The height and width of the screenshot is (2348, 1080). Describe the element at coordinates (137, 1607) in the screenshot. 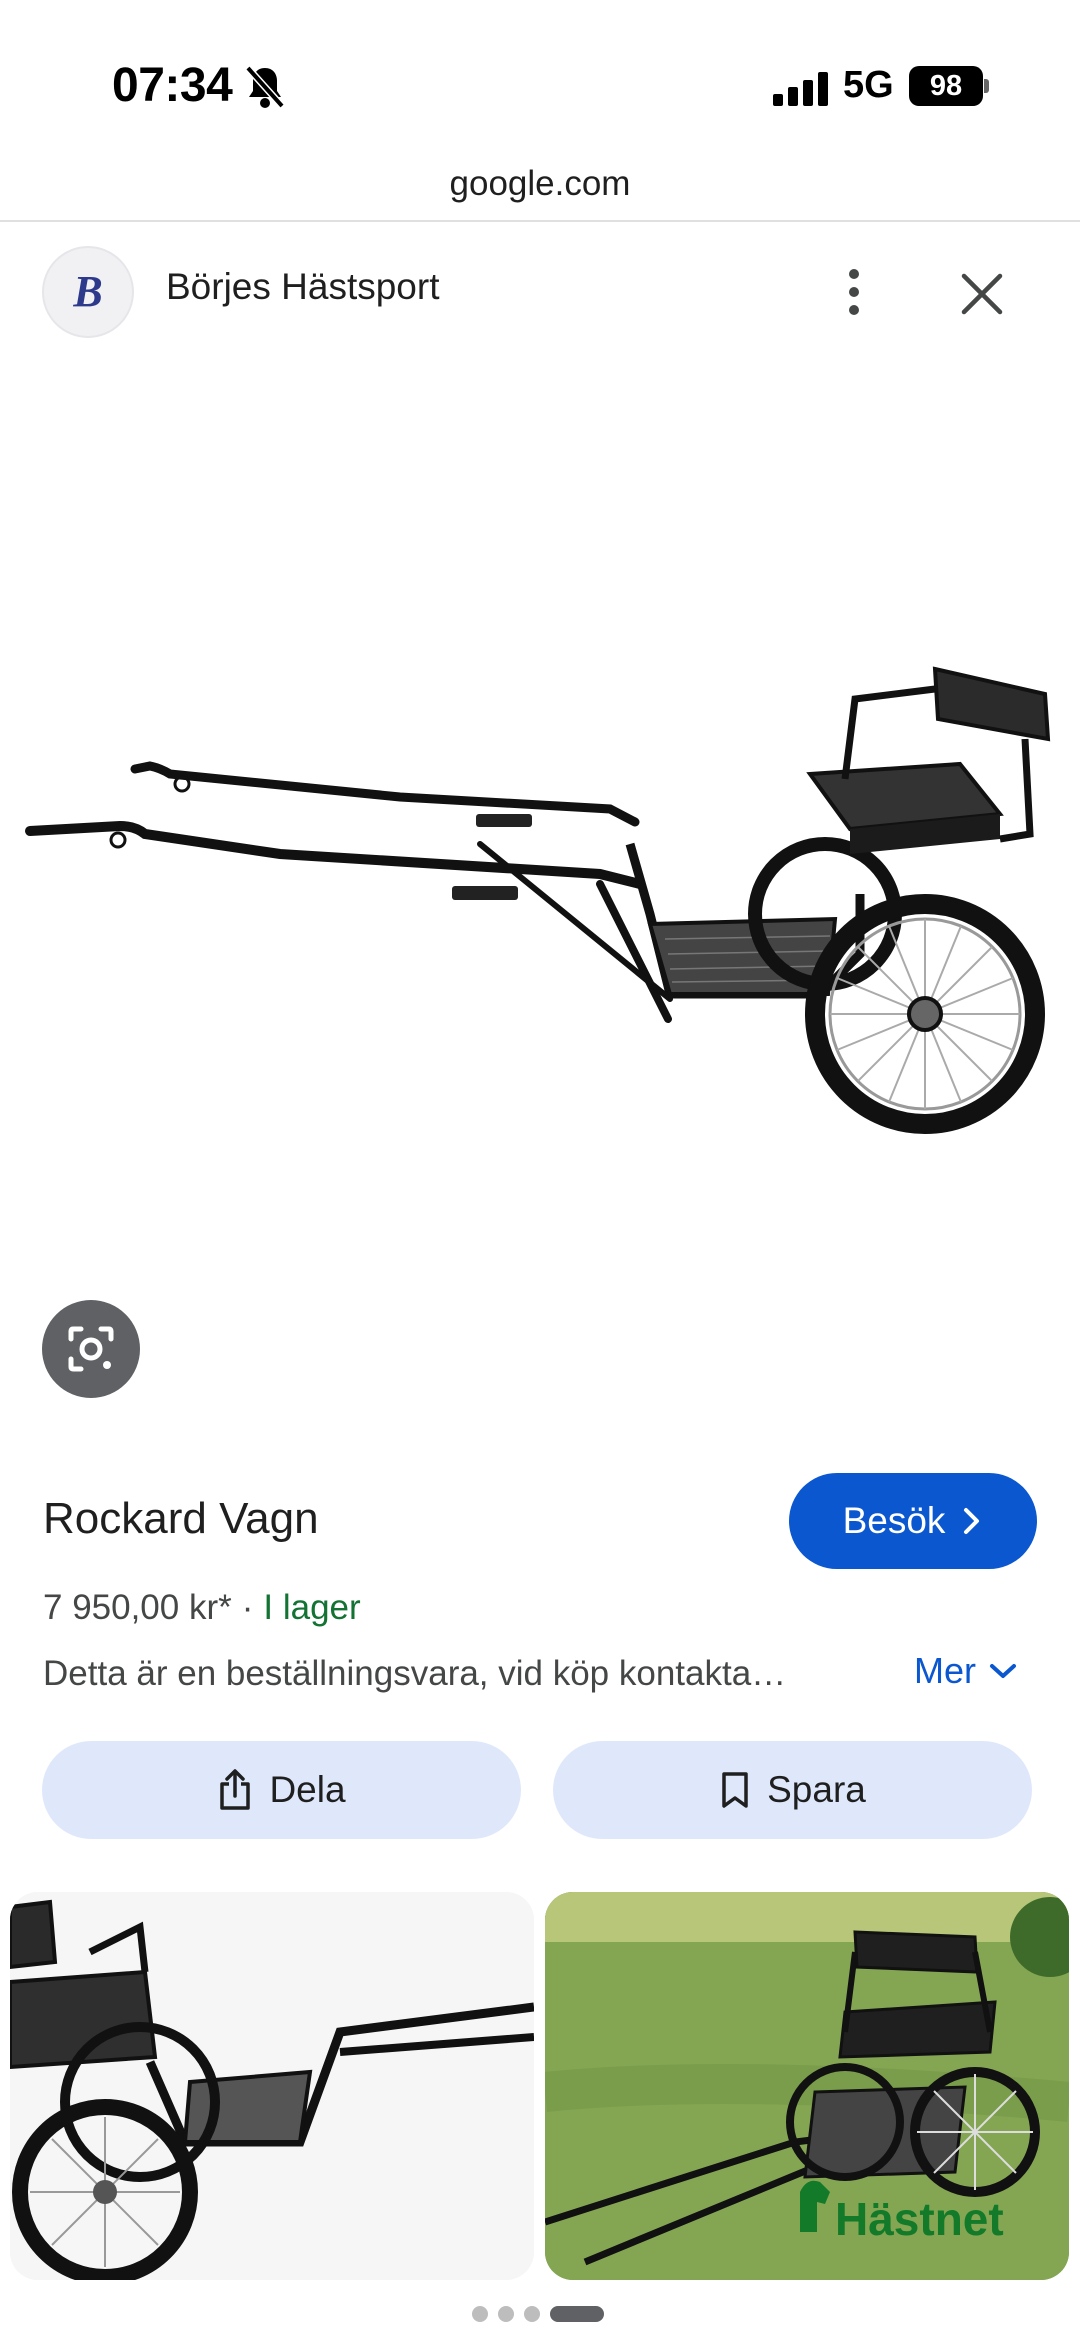

I see `product-price: 7 950,00 kr*` at that location.